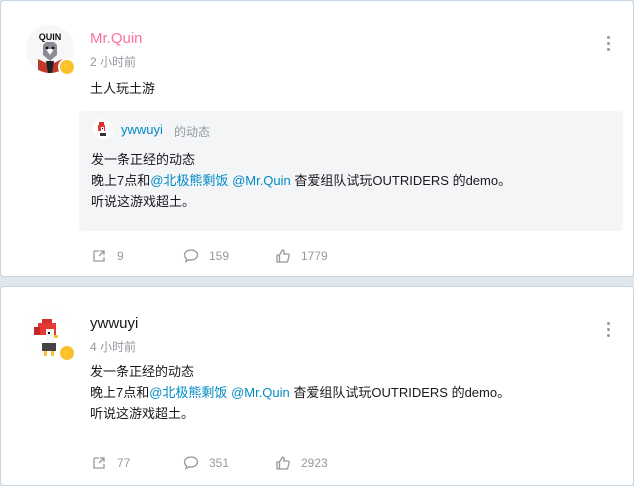  What do you see at coordinates (400, 392) in the screenshot?
I see `post-line-2-b: 杳爱组队试玩OUTRIDERS 的demo。` at bounding box center [400, 392].